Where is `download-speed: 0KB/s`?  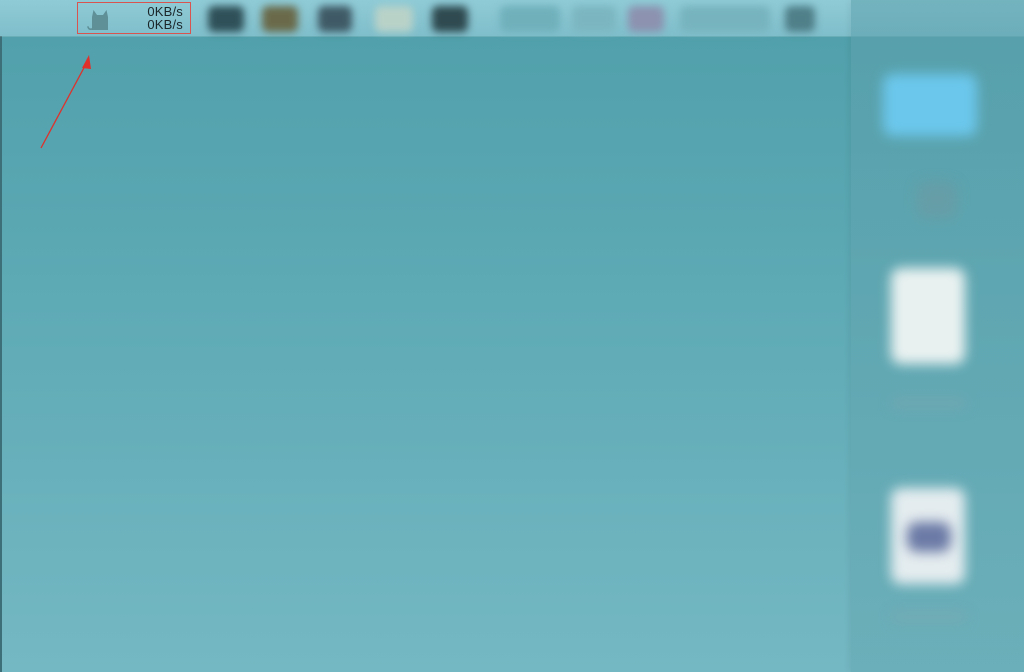
download-speed: 0KB/s is located at coordinates (165, 24).